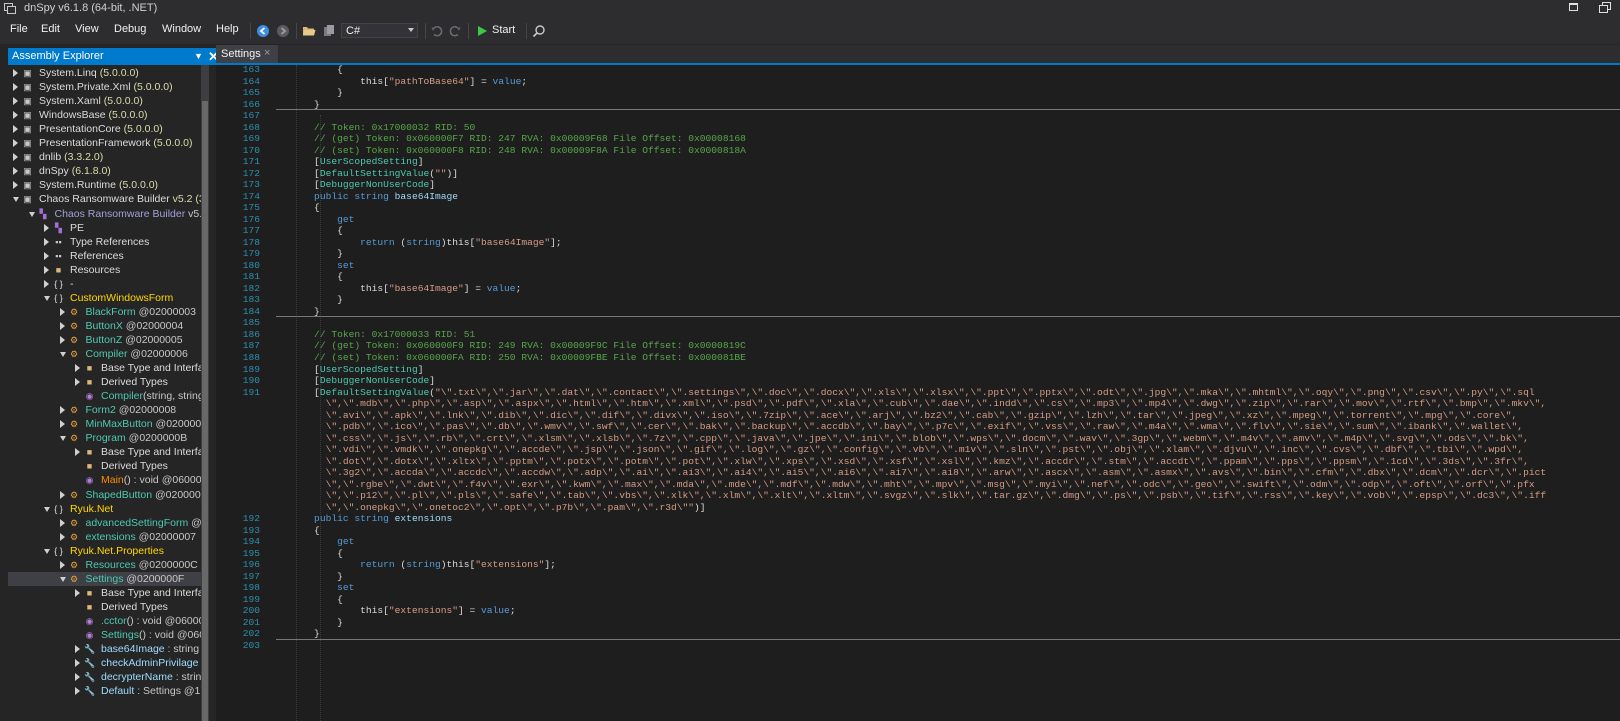 The image size is (1620, 721). What do you see at coordinates (107, 438) in the screenshot?
I see `tree-node: ⚙ Program @0200000B` at bounding box center [107, 438].